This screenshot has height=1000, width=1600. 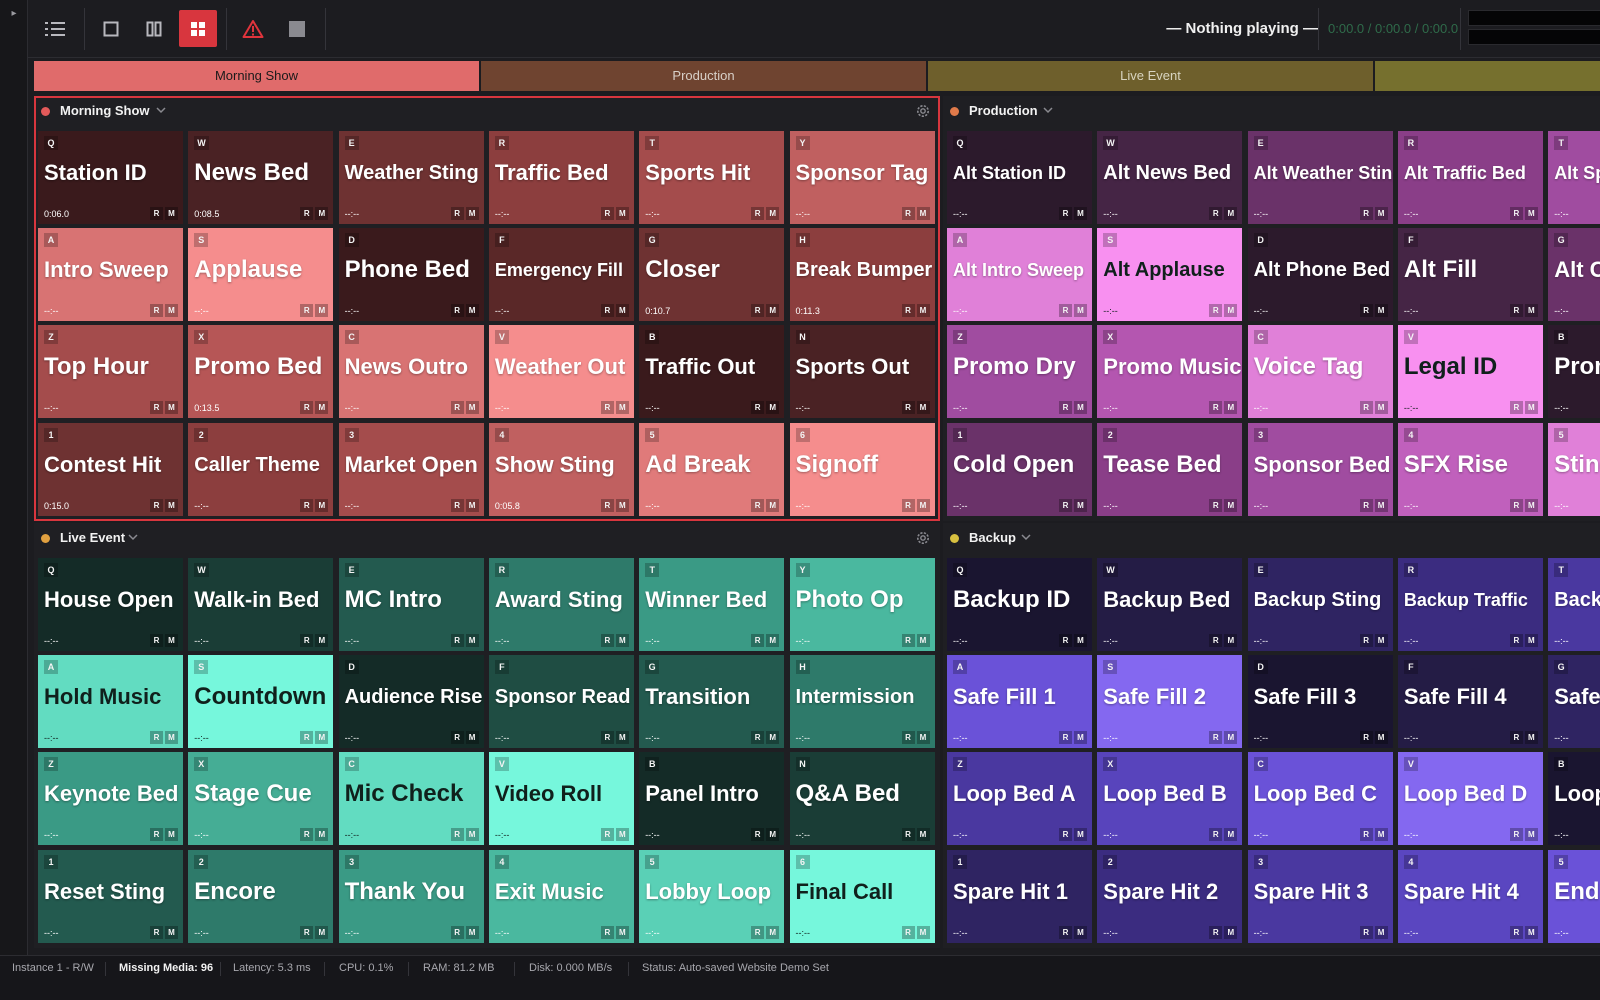 I want to click on expand-sidebar-icon: ▸, so click(x=14, y=14).